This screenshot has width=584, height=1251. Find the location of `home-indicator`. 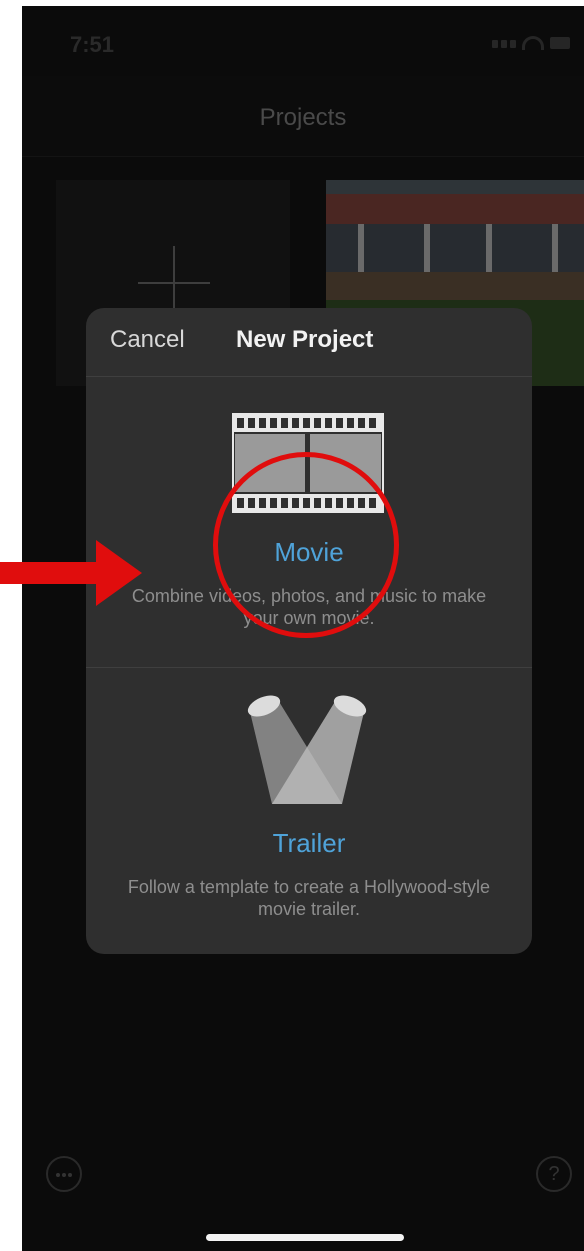

home-indicator is located at coordinates (305, 1237).